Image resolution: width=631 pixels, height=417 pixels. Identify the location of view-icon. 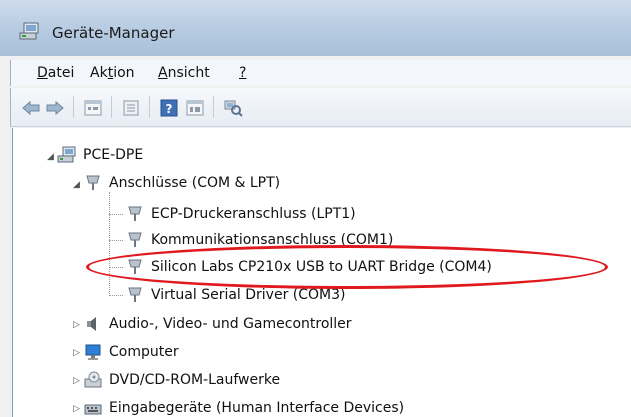
(195, 108).